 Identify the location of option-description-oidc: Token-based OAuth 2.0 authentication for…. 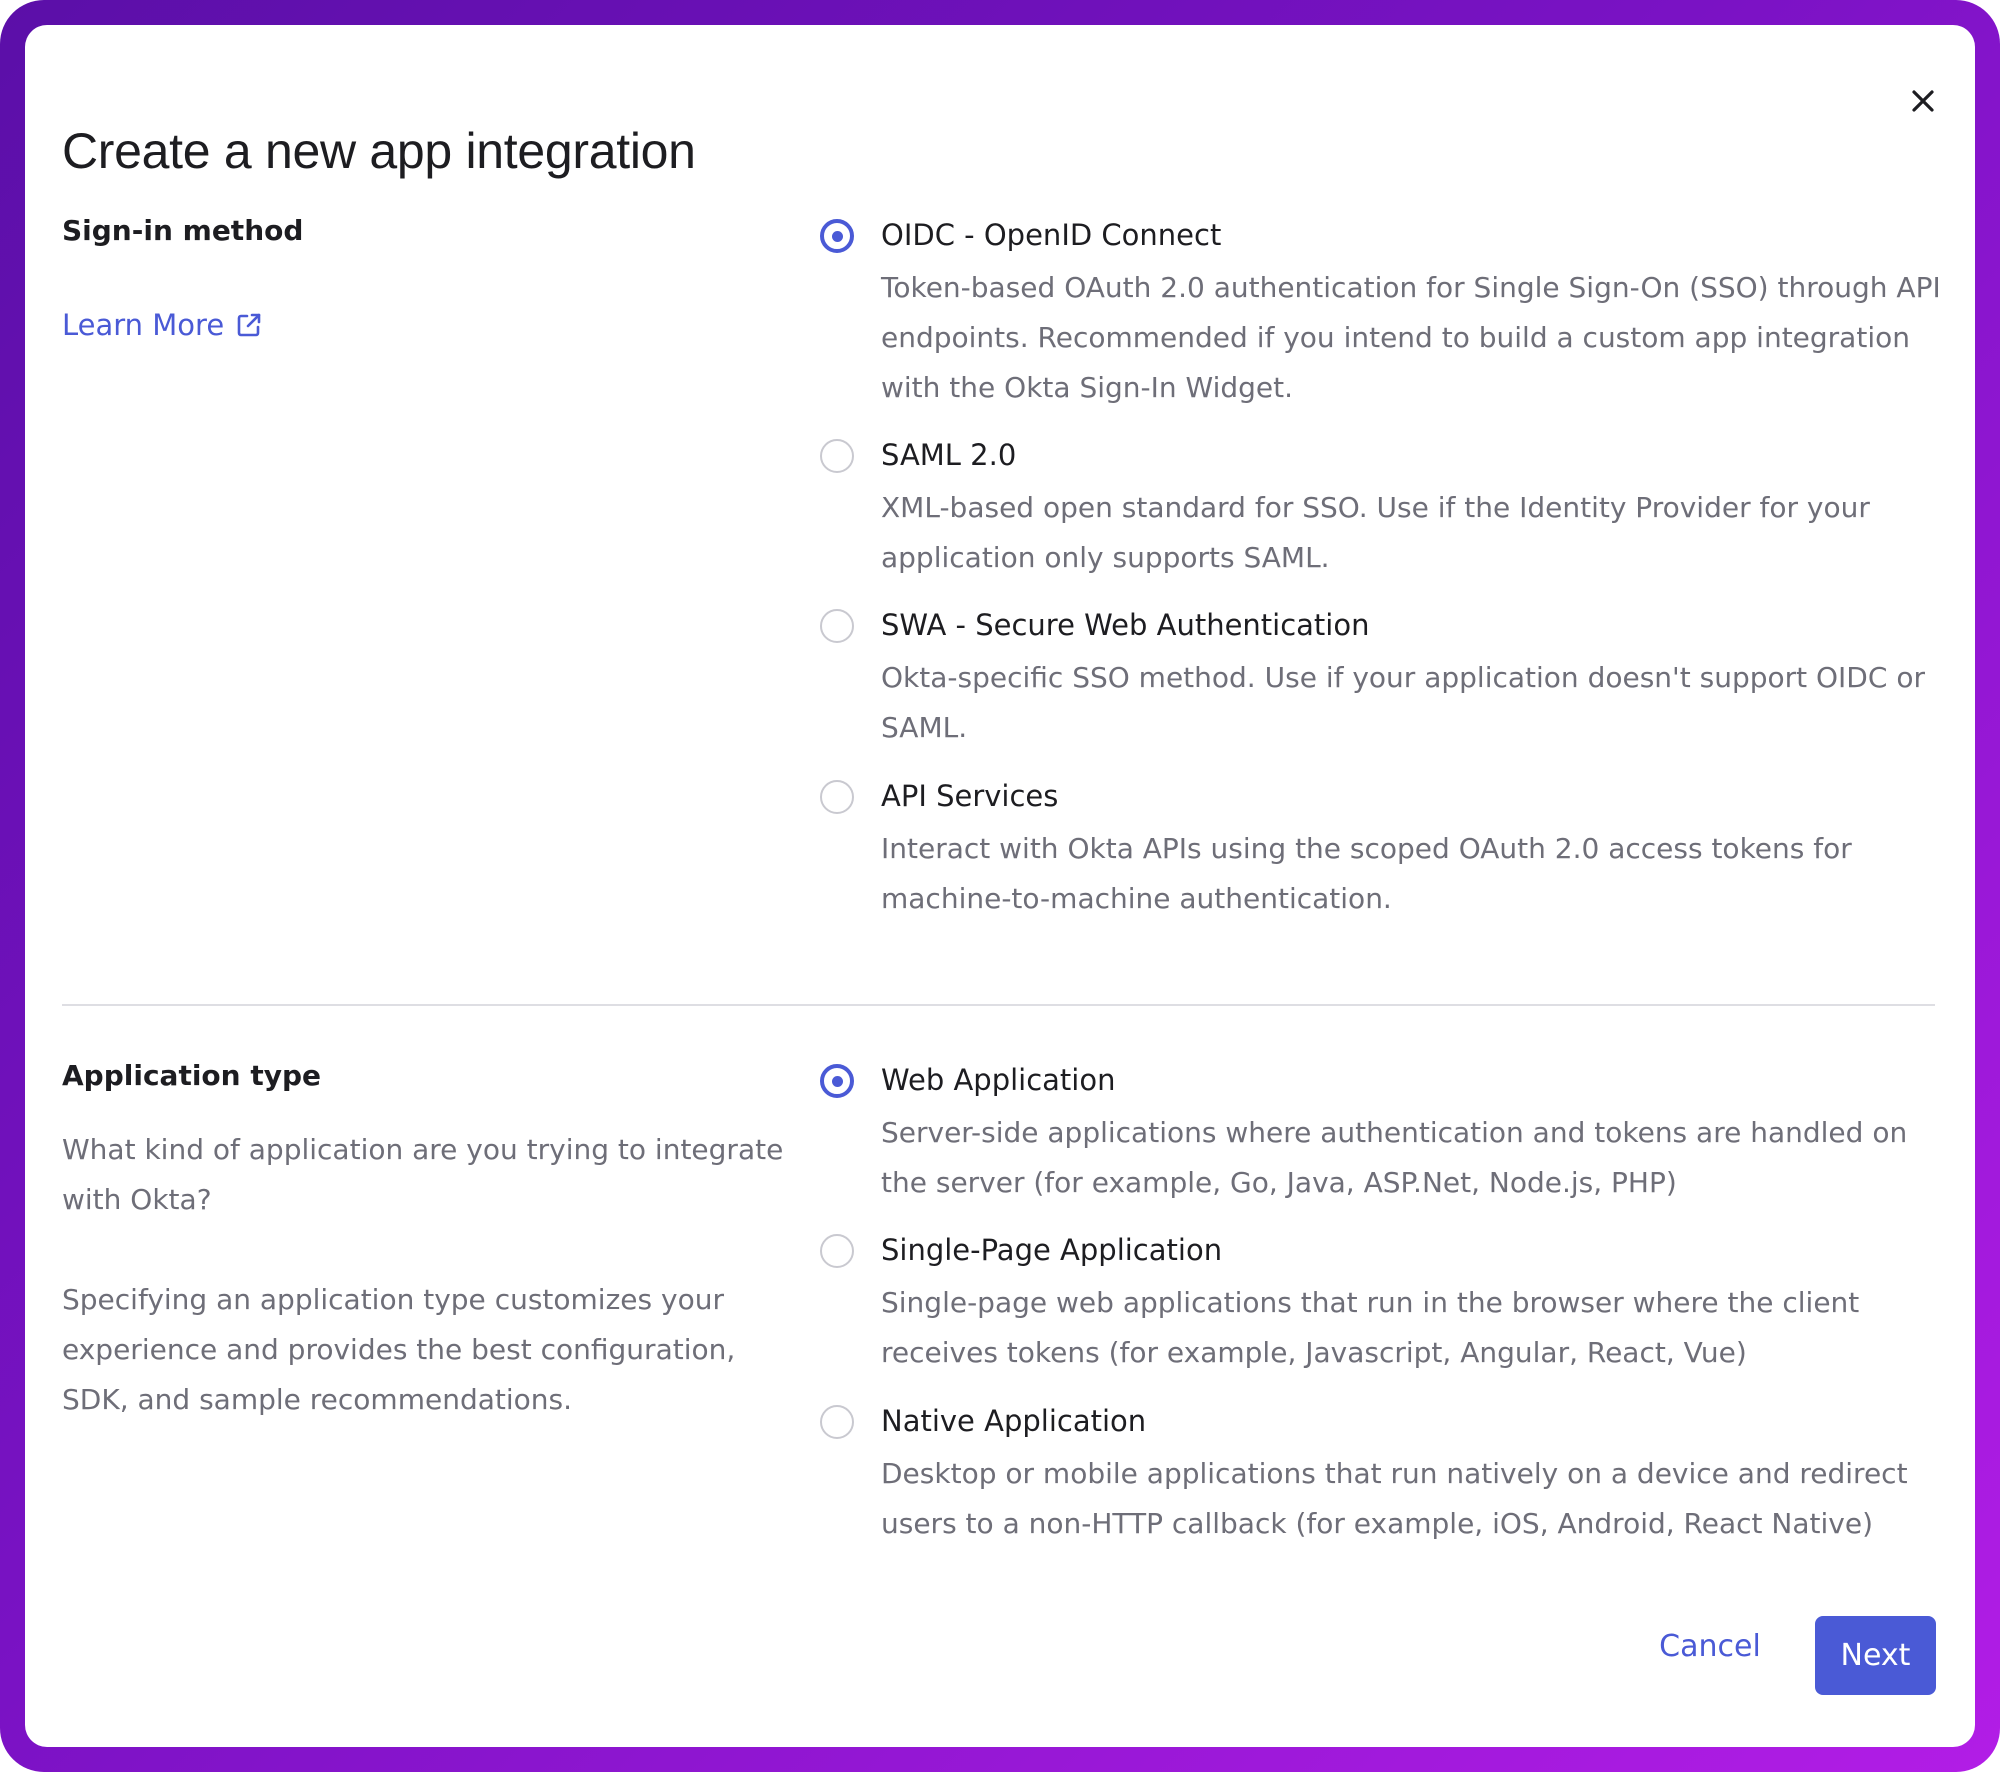
(1411, 337).